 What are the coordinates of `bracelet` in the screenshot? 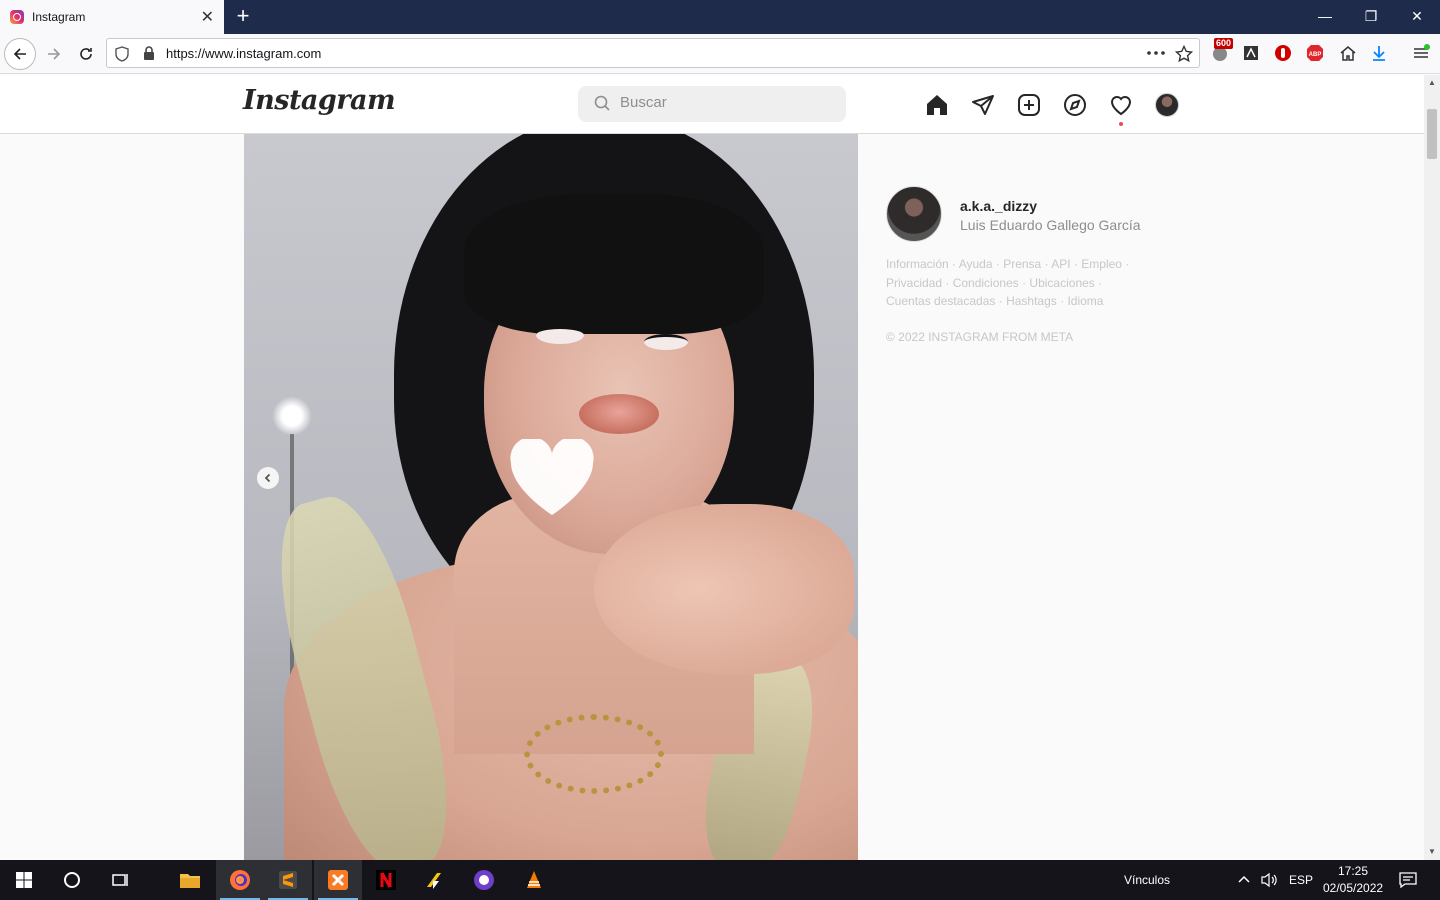 It's located at (594, 754).